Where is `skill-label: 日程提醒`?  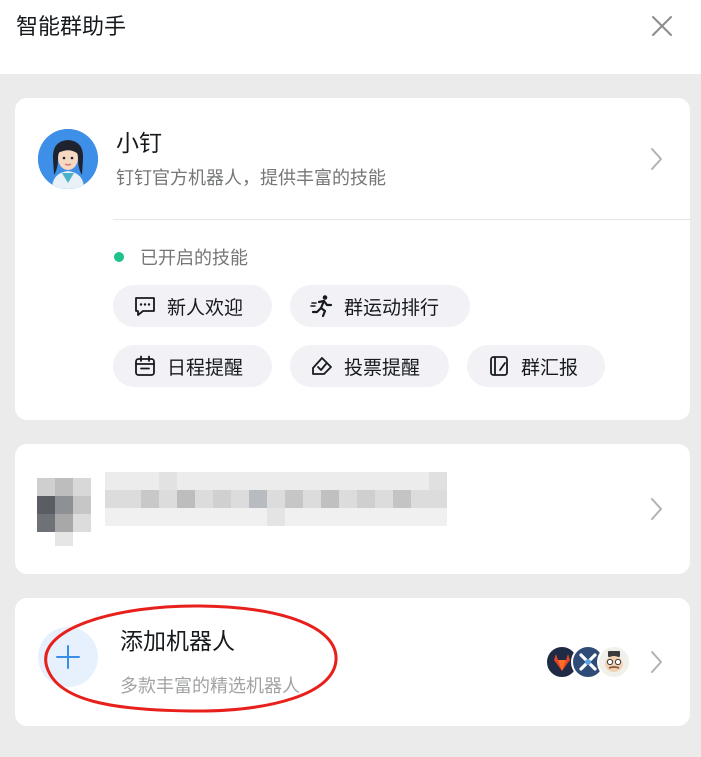 skill-label: 日程提醒 is located at coordinates (205, 368).